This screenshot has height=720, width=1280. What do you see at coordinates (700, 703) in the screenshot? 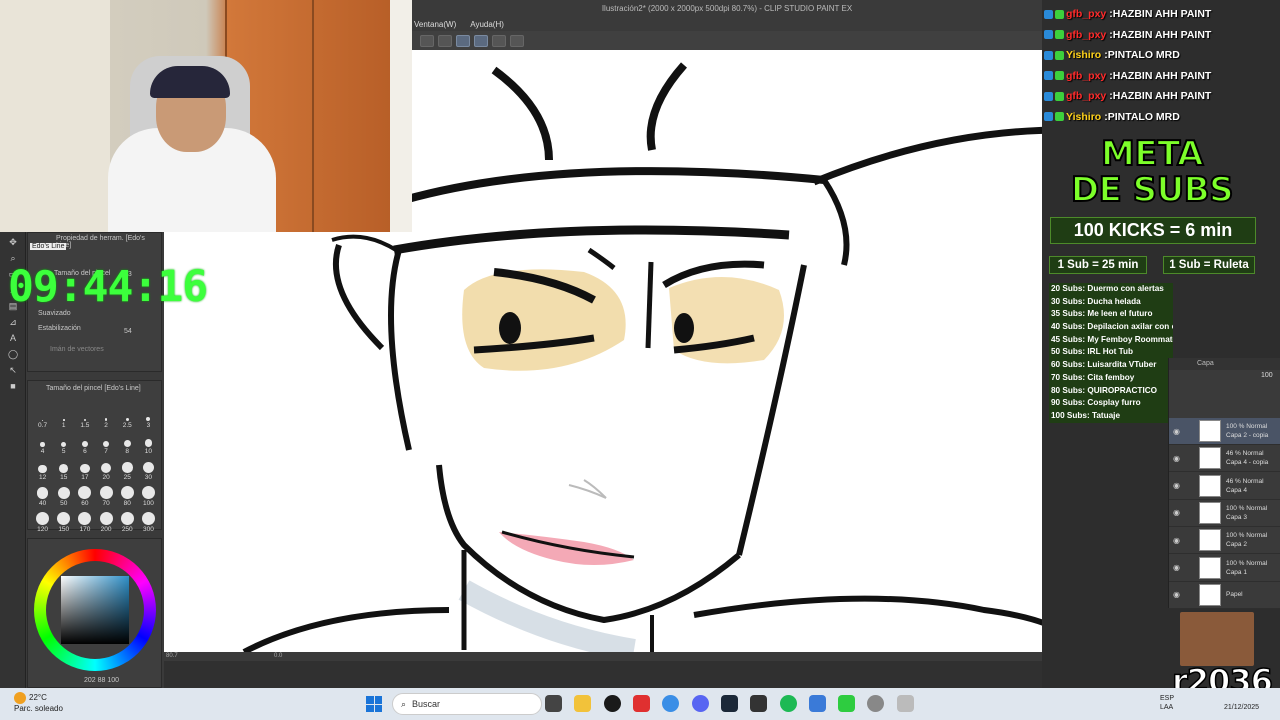
I see `discord-icon` at bounding box center [700, 703].